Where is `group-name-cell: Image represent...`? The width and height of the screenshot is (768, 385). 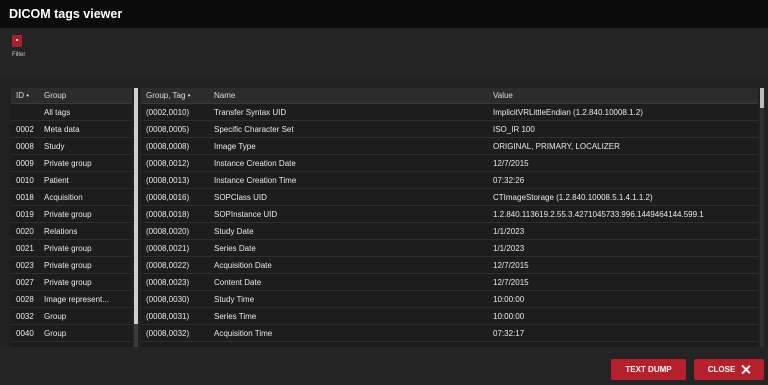
group-name-cell: Image represent... is located at coordinates (76, 299).